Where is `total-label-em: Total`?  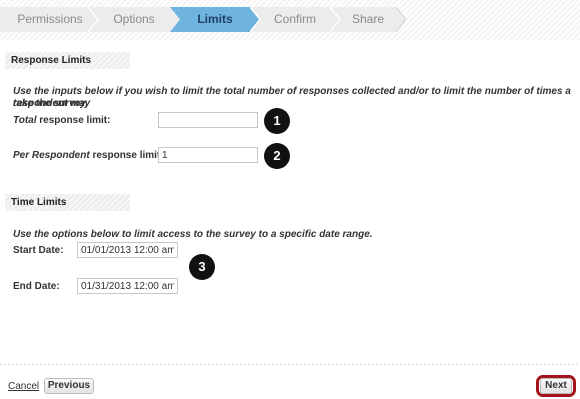
total-label-em: Total is located at coordinates (25, 120).